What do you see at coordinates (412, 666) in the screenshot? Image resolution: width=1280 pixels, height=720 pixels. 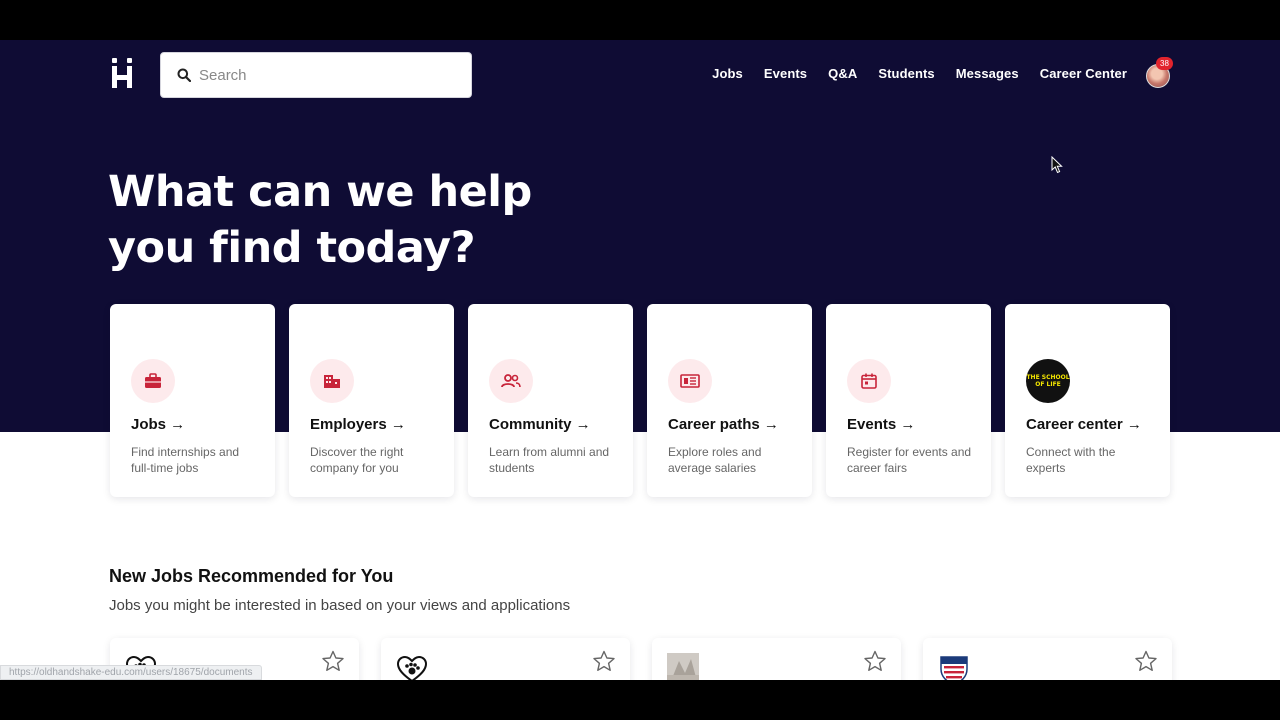 I see `paw-heart-logo-icon` at bounding box center [412, 666].